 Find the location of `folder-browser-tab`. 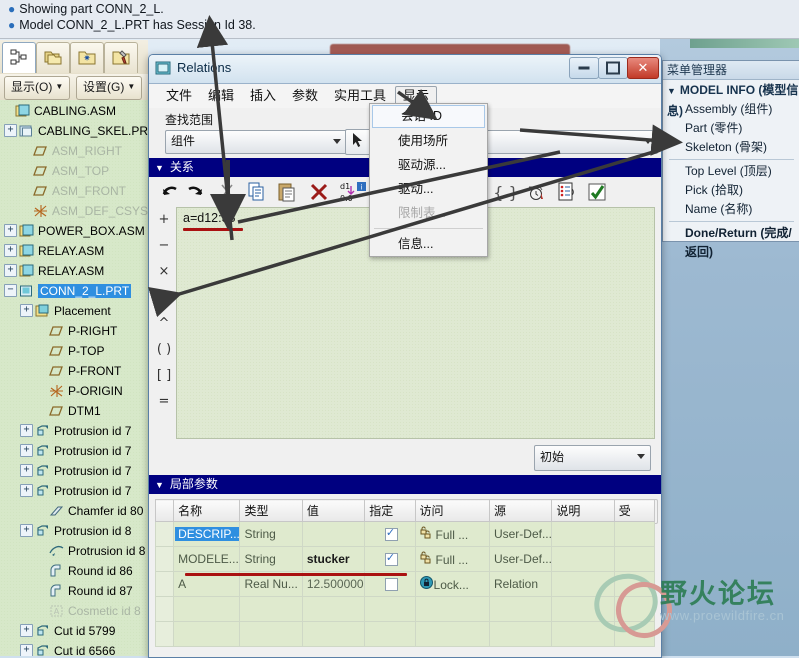

folder-browser-tab is located at coordinates (53, 57).